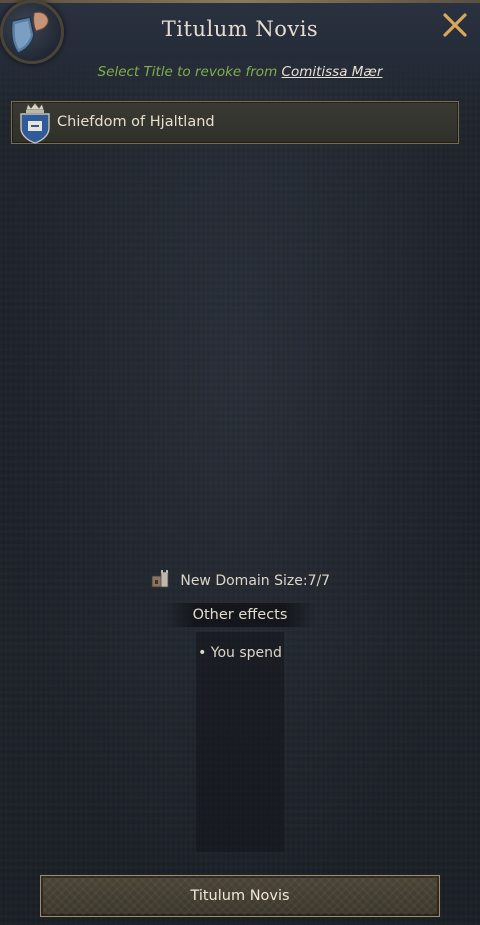  Describe the element at coordinates (136, 122) in the screenshot. I see `title-option-label: Chiefdom of Hjaltland` at that location.